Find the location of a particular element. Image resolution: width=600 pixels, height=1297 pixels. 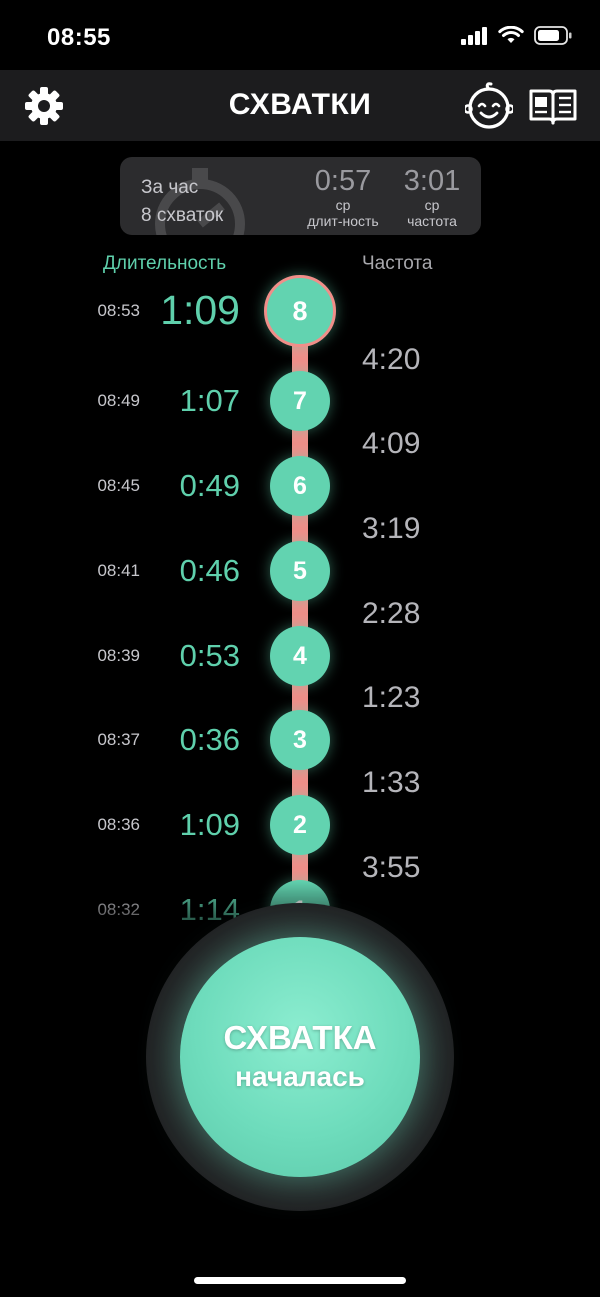

avg-frequency-stat: 3:01 ср частота is located at coordinates (432, 197).